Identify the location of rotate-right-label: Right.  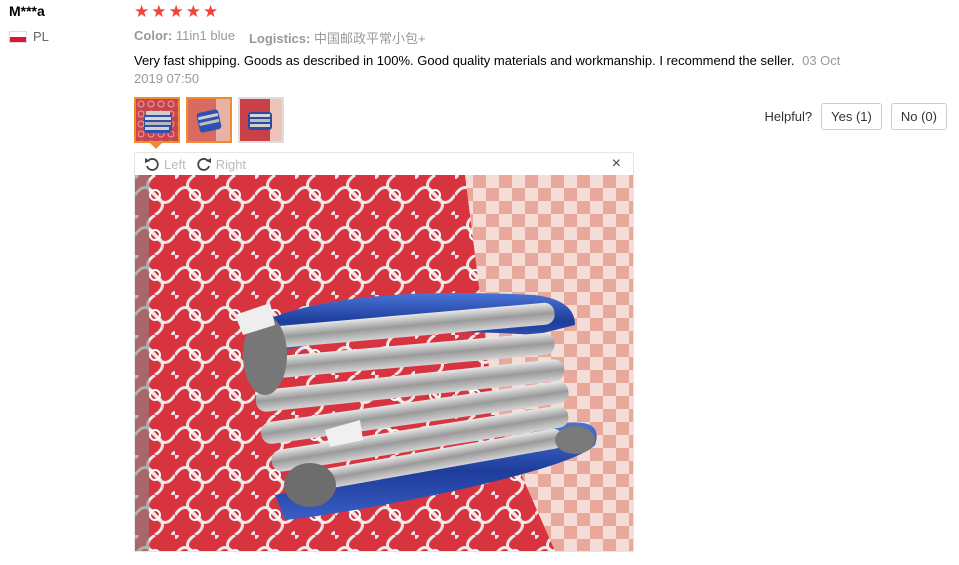
(231, 164).